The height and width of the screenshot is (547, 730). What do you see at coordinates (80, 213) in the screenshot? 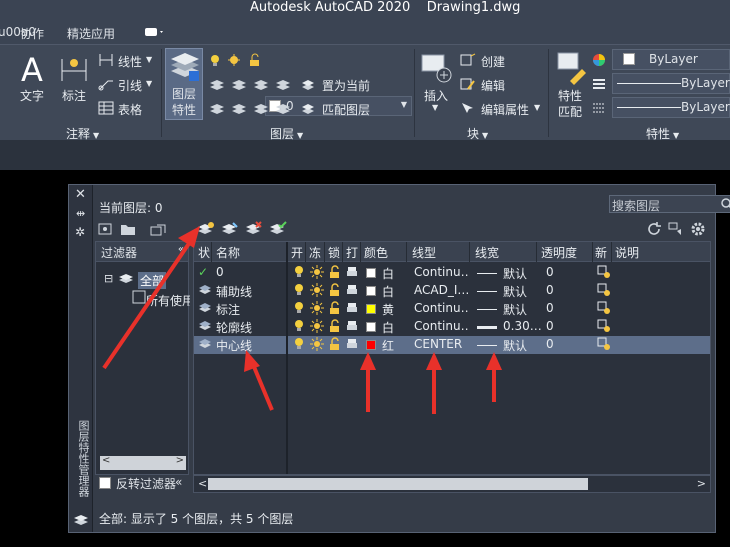
I see `auto-hide-icon: ⇹` at bounding box center [80, 213].